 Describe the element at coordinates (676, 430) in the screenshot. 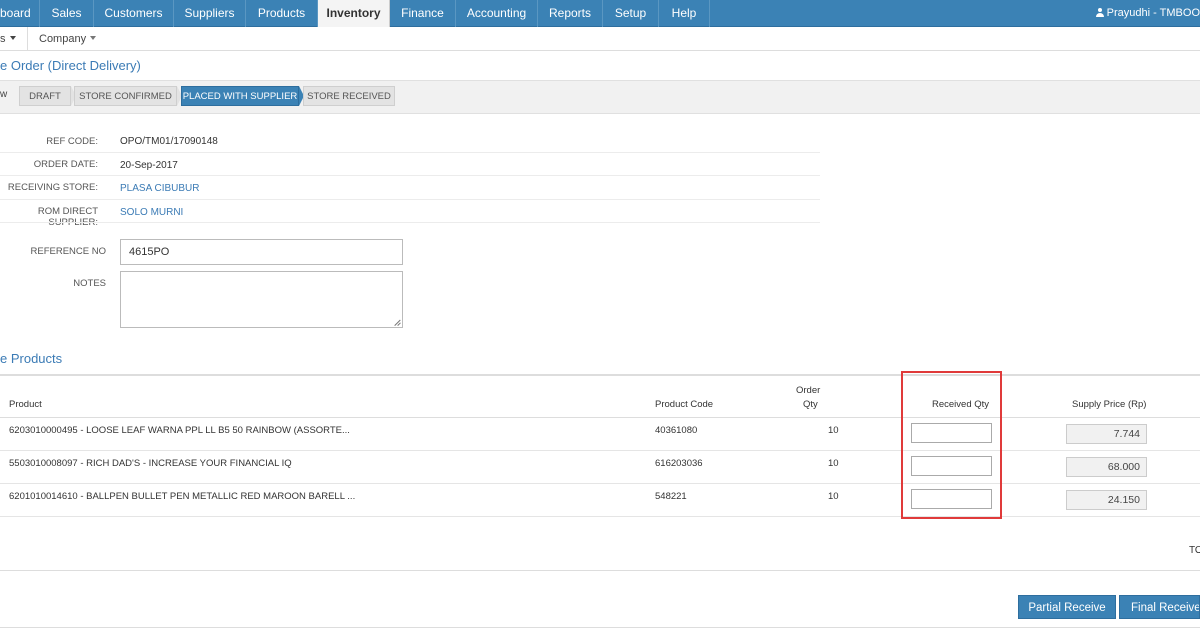

I see `row-product-code: 40361080` at that location.